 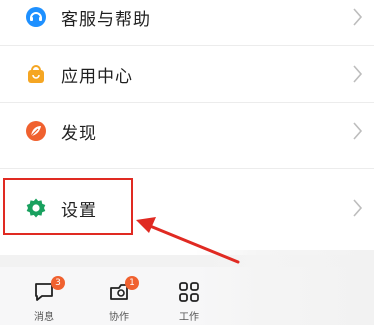 What do you see at coordinates (36, 74) in the screenshot?
I see `shopping-bag-icon` at bounding box center [36, 74].